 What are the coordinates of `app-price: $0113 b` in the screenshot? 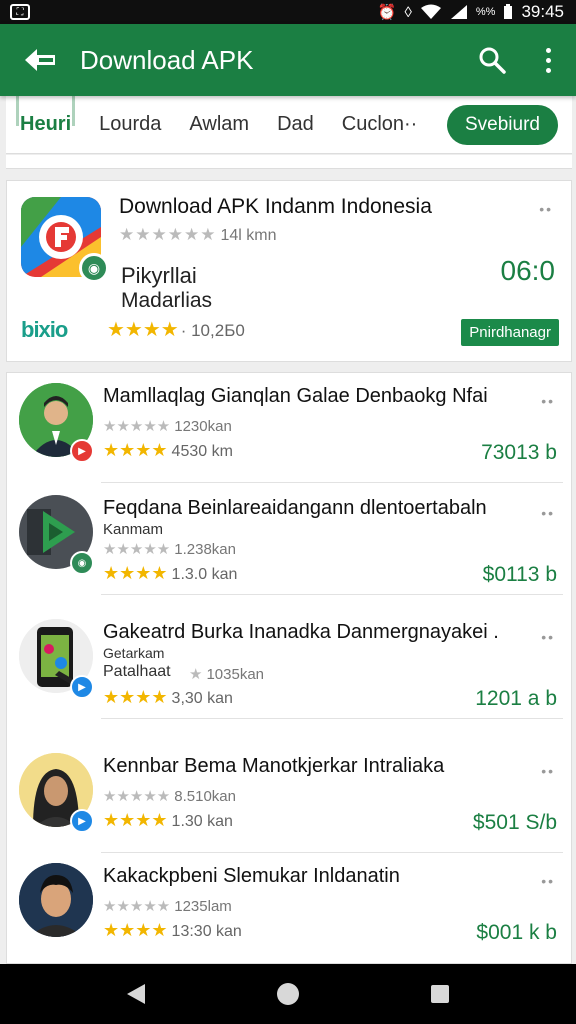 It's located at (519, 574).